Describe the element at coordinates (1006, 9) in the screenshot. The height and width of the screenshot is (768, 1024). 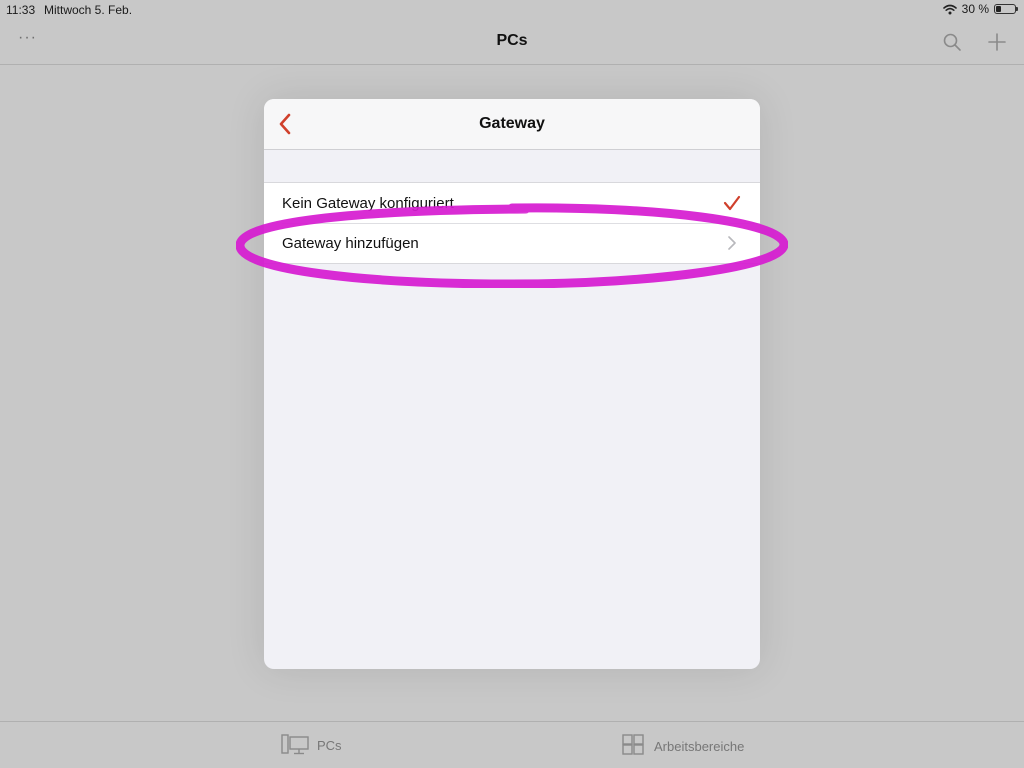
I see `battery-icon` at that location.